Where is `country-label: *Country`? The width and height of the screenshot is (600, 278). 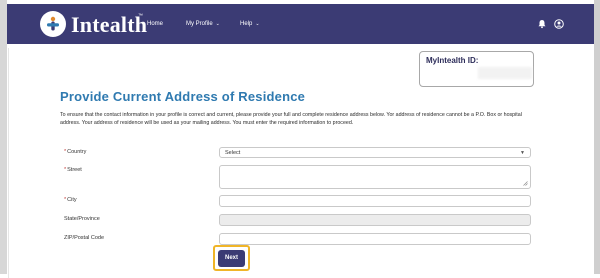 country-label: *Country is located at coordinates (75, 152).